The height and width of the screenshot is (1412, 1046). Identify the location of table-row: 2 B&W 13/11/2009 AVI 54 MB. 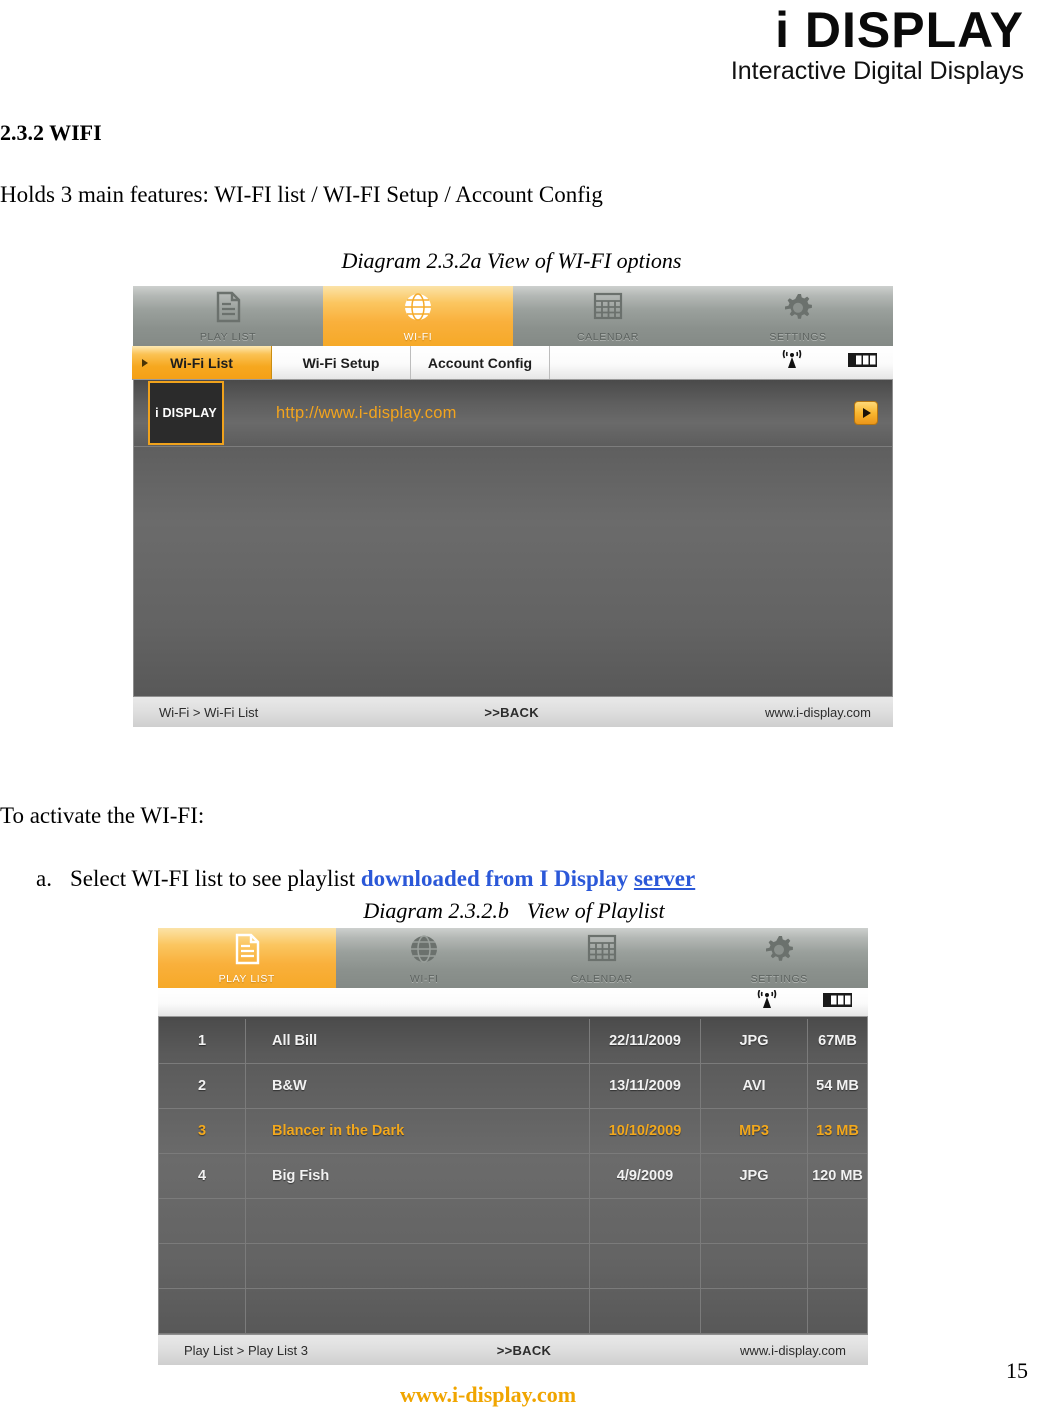
(513, 1086).